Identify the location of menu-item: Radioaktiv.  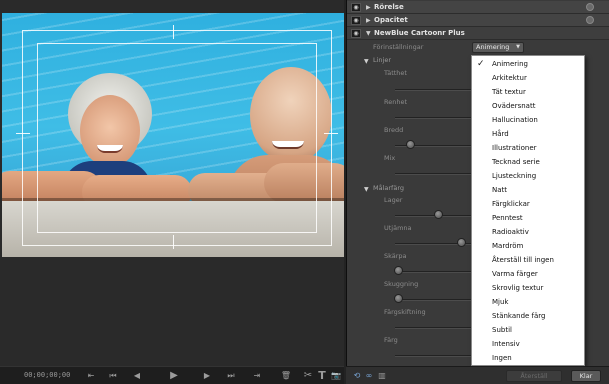
(528, 232).